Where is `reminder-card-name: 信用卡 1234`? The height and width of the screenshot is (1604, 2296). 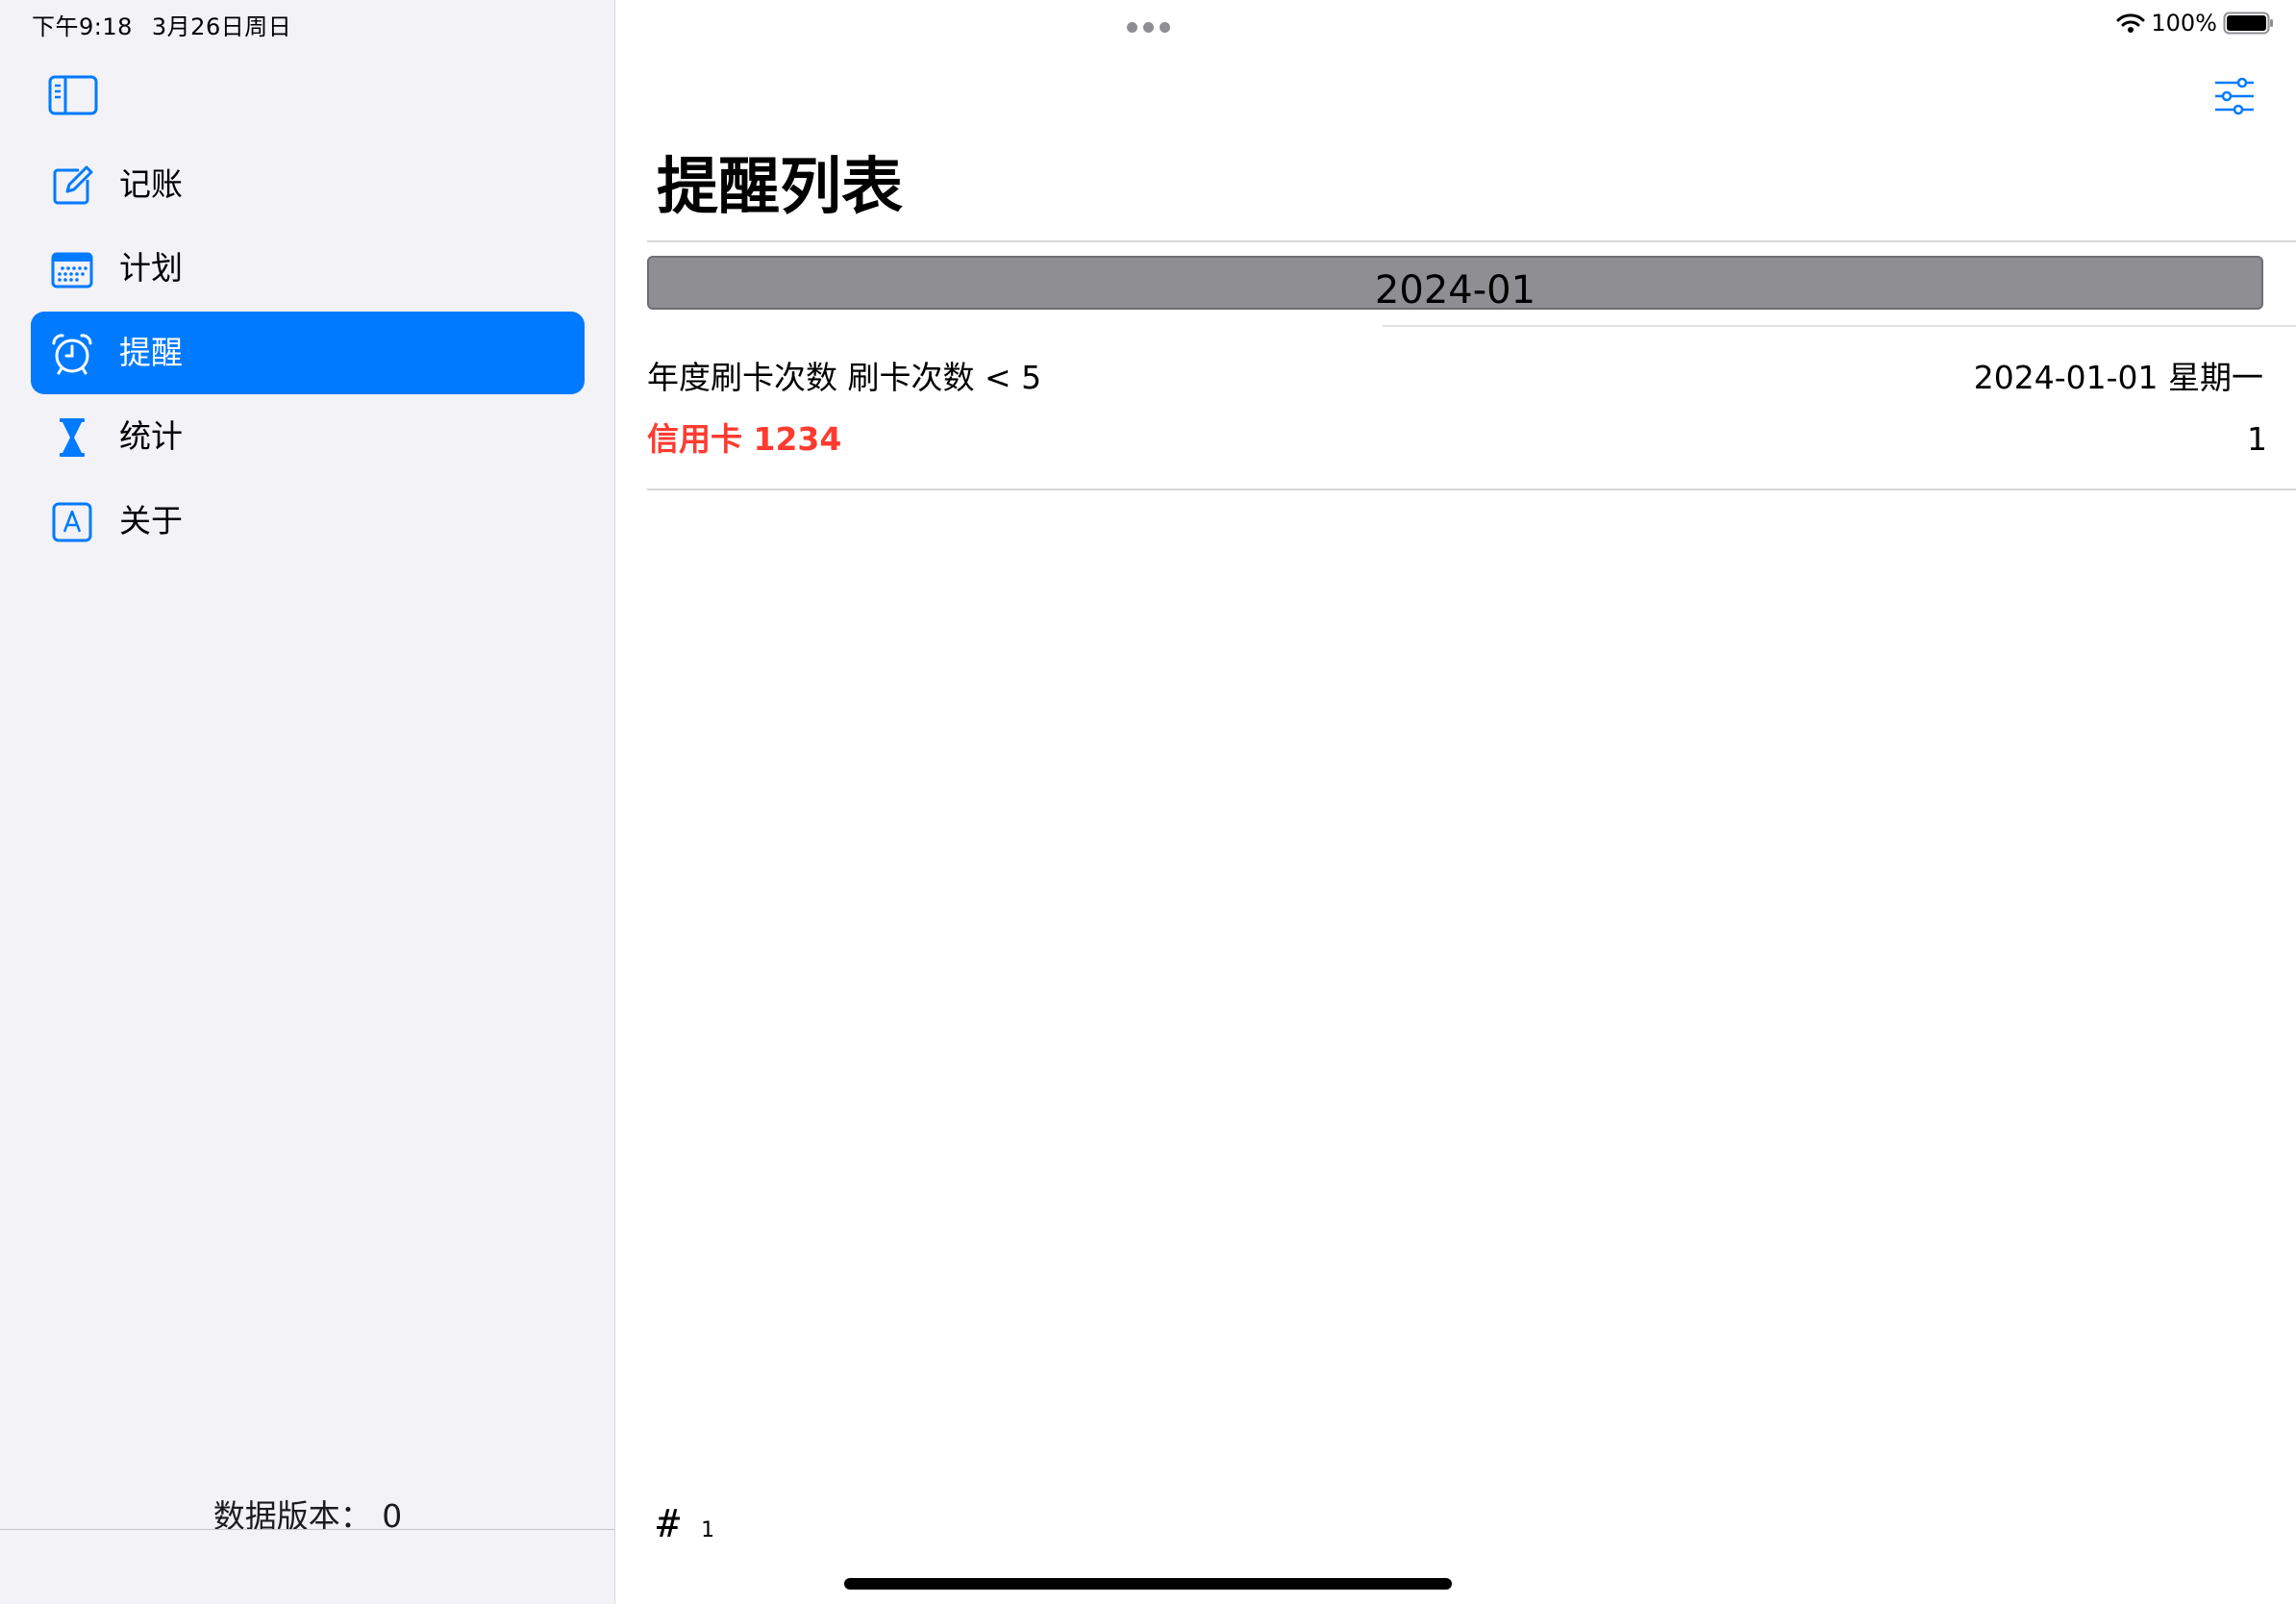
reminder-card-name: 信用卡 1234 is located at coordinates (744, 439).